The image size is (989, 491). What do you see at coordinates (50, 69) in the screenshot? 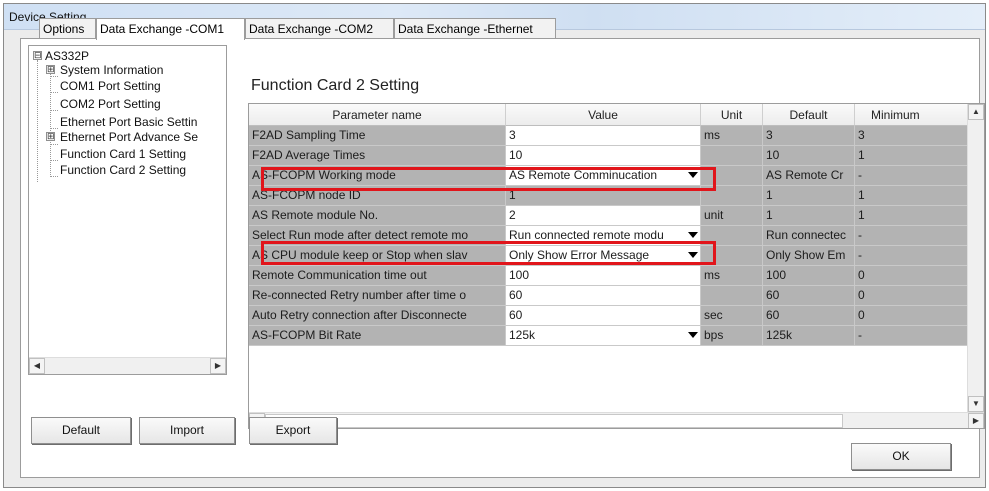
I see `expand-system-information-icon: ⊞` at bounding box center [50, 69].